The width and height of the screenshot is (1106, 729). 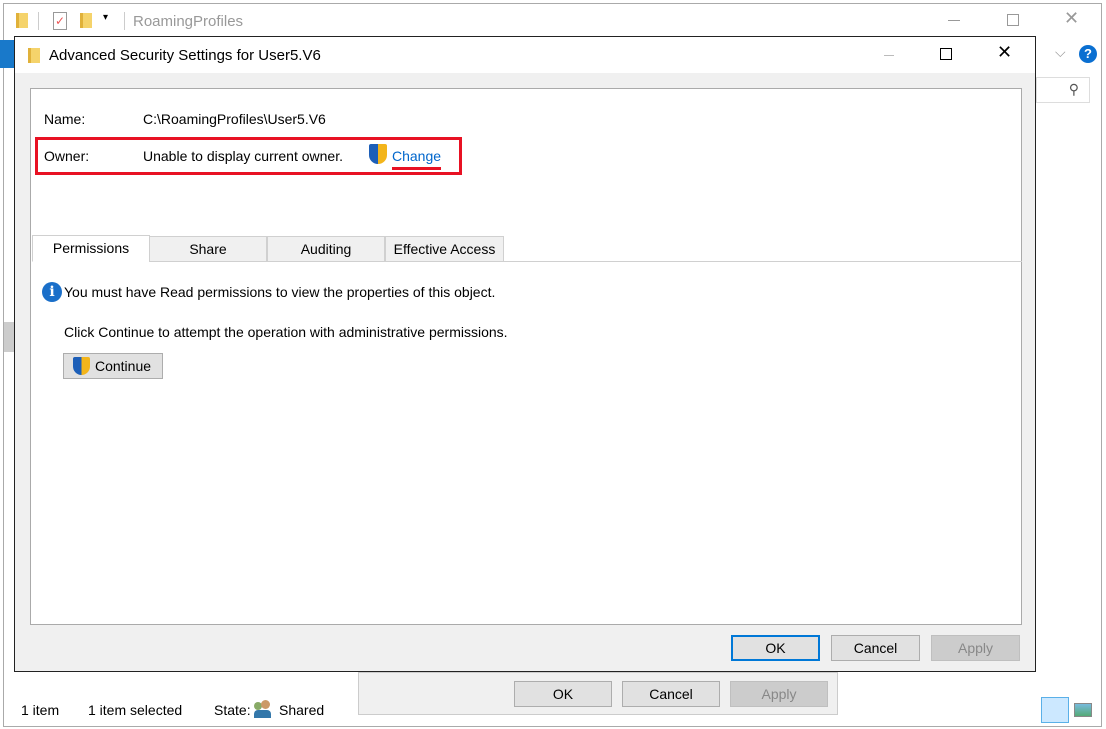 I want to click on apply-button: Apply, so click(x=975, y=648).